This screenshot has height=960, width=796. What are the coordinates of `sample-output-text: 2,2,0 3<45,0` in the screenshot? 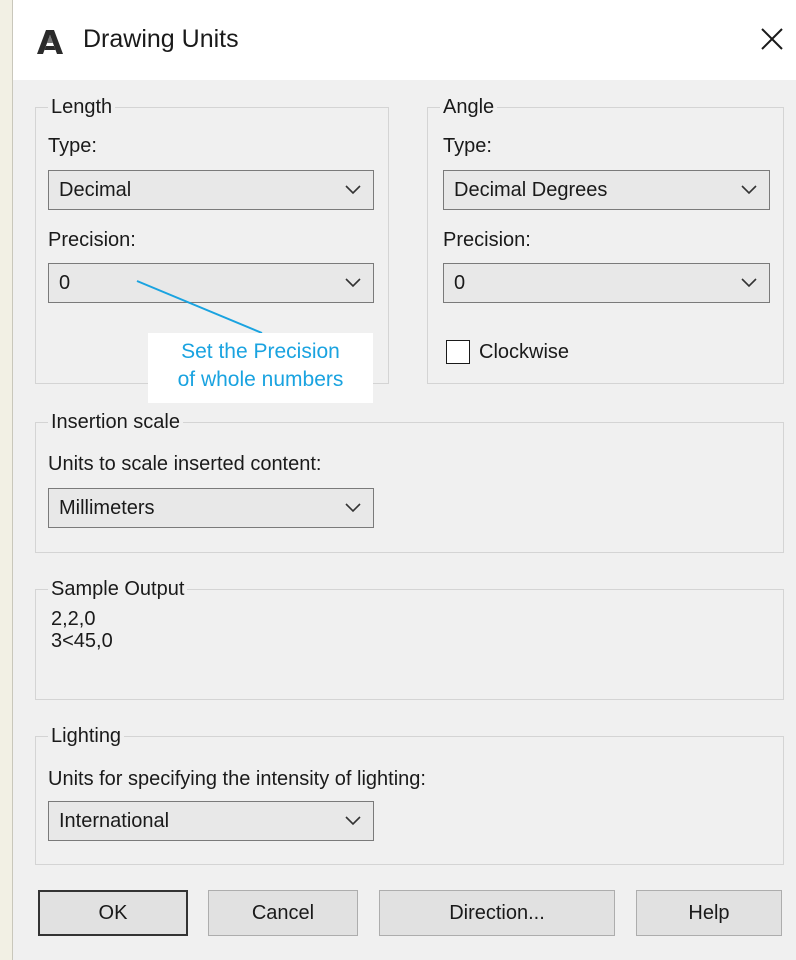 It's located at (82, 630).